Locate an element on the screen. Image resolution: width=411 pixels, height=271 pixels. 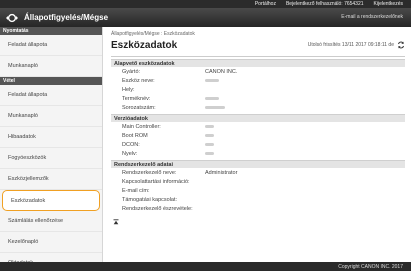
row-label: DCON: is located at coordinates (131, 144).